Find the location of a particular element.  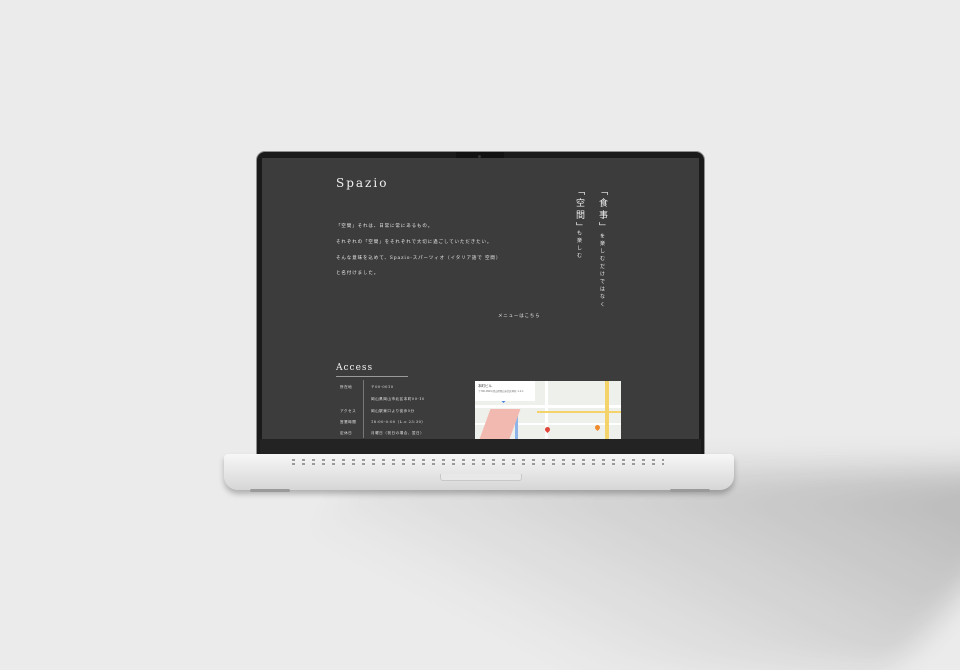

tagline-shokuji-sub: を楽しむだけではなく is located at coordinates (602, 271).